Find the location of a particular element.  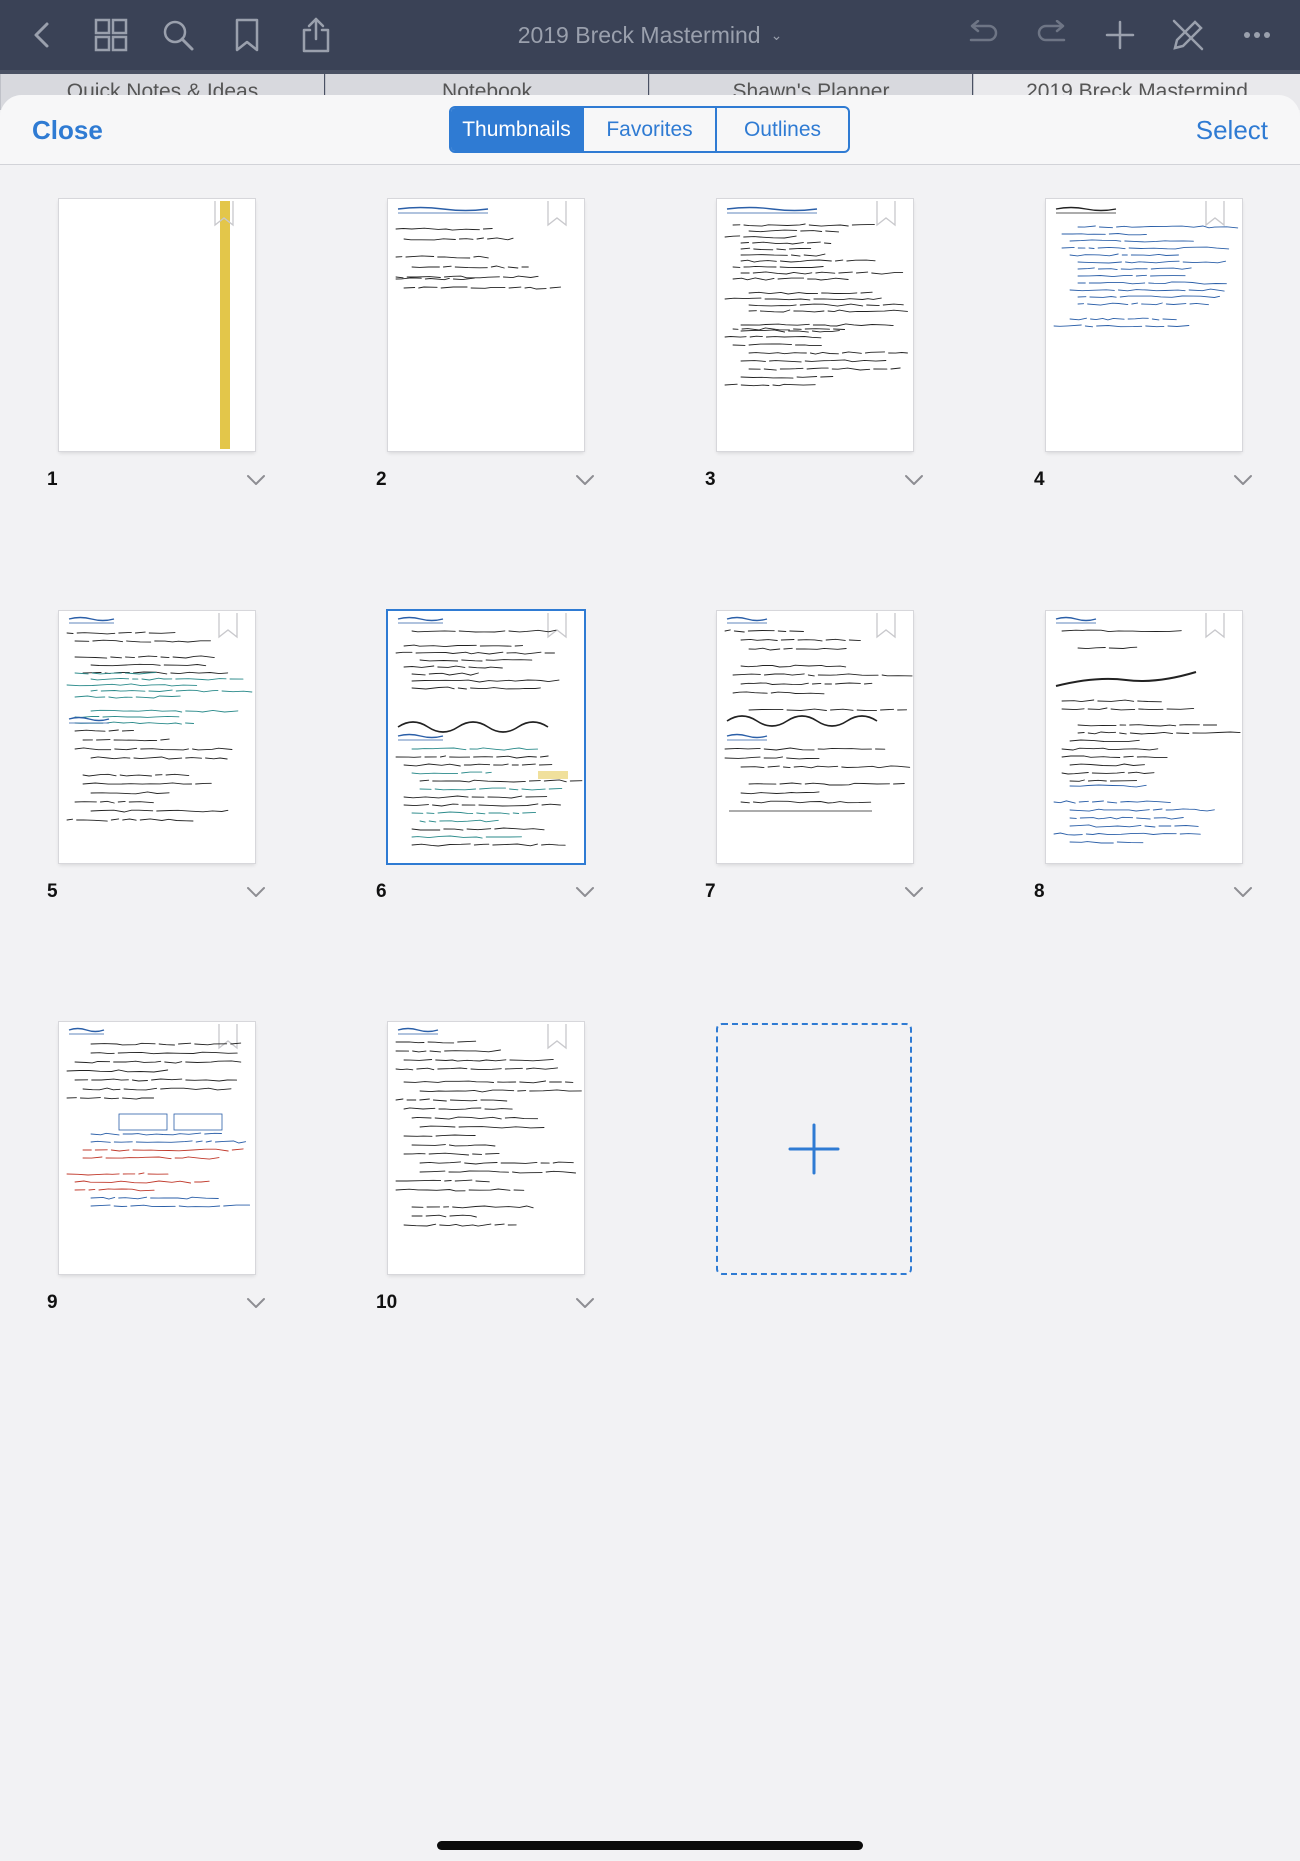

chevron-down-icon: ⌄ is located at coordinates (776, 34).